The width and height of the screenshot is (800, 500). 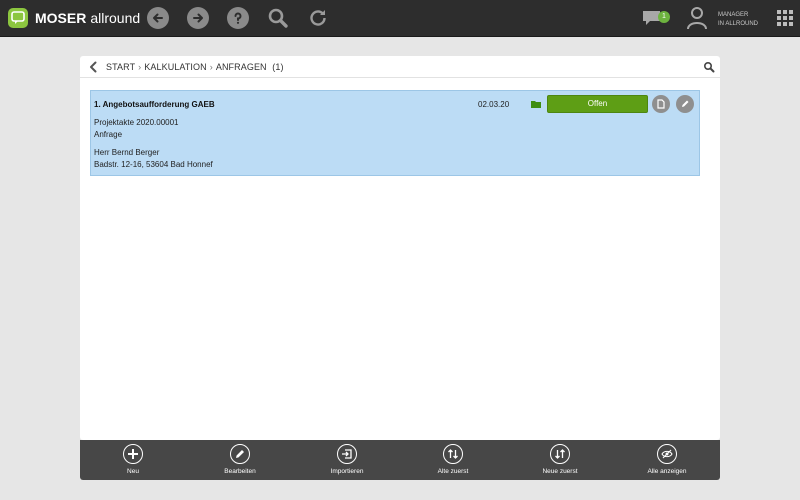 I want to click on edit-button: Bearbeiten, so click(x=240, y=460).